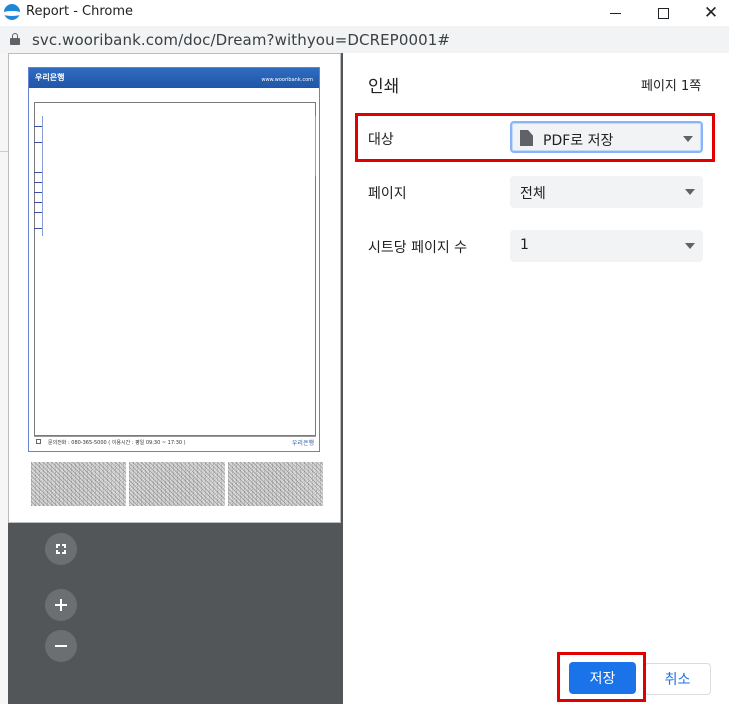 Image resolution: width=729 pixels, height=704 pixels. Describe the element at coordinates (418, 248) in the screenshot. I see `pages-per-sheet-label: 시트당 페이지 수` at that location.